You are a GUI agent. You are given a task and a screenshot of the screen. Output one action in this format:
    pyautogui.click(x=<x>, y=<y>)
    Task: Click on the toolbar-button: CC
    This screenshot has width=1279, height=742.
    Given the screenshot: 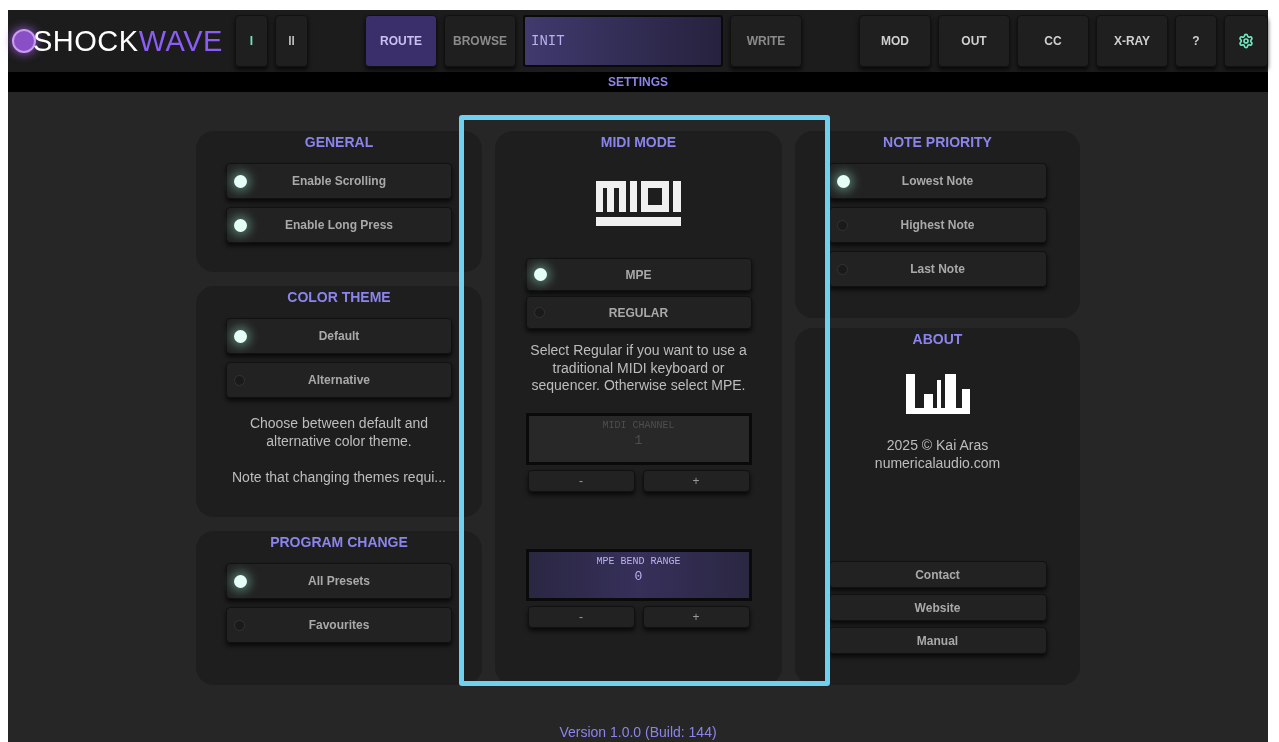 What is the action you would take?
    pyautogui.click(x=1053, y=41)
    